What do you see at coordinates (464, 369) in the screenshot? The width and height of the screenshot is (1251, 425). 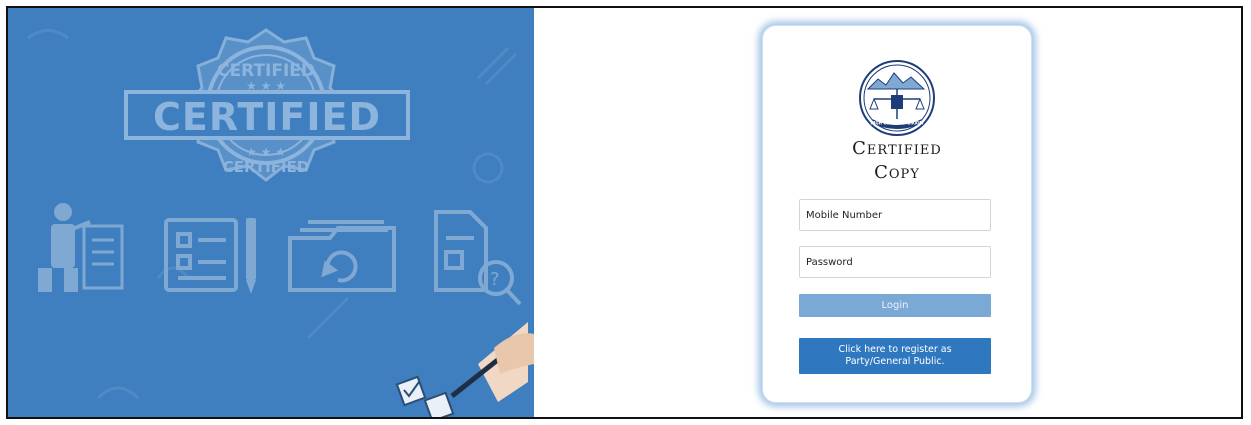 I see `hand-checkbox-icon` at bounding box center [464, 369].